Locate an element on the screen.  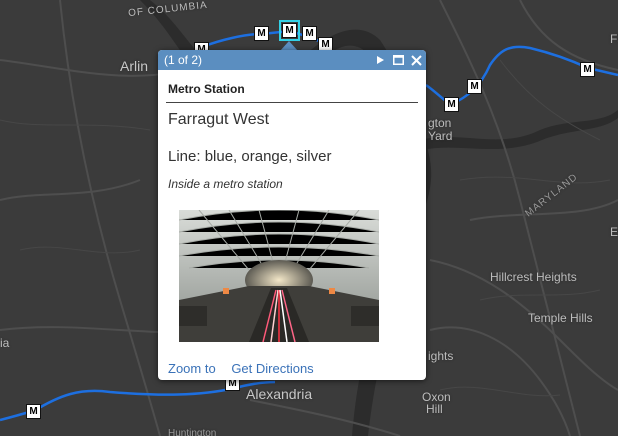
metro-station-marker-selected: M is located at coordinates (289, 30).